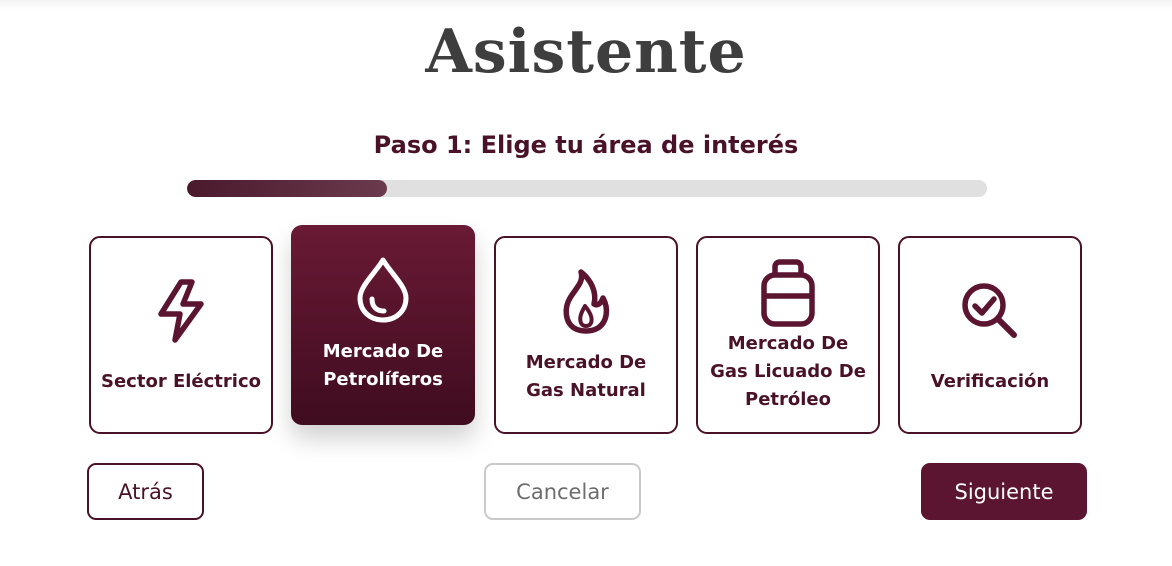 This screenshot has width=1172, height=566. What do you see at coordinates (181, 381) in the screenshot?
I see `option-label: Sector Eléctrico` at bounding box center [181, 381].